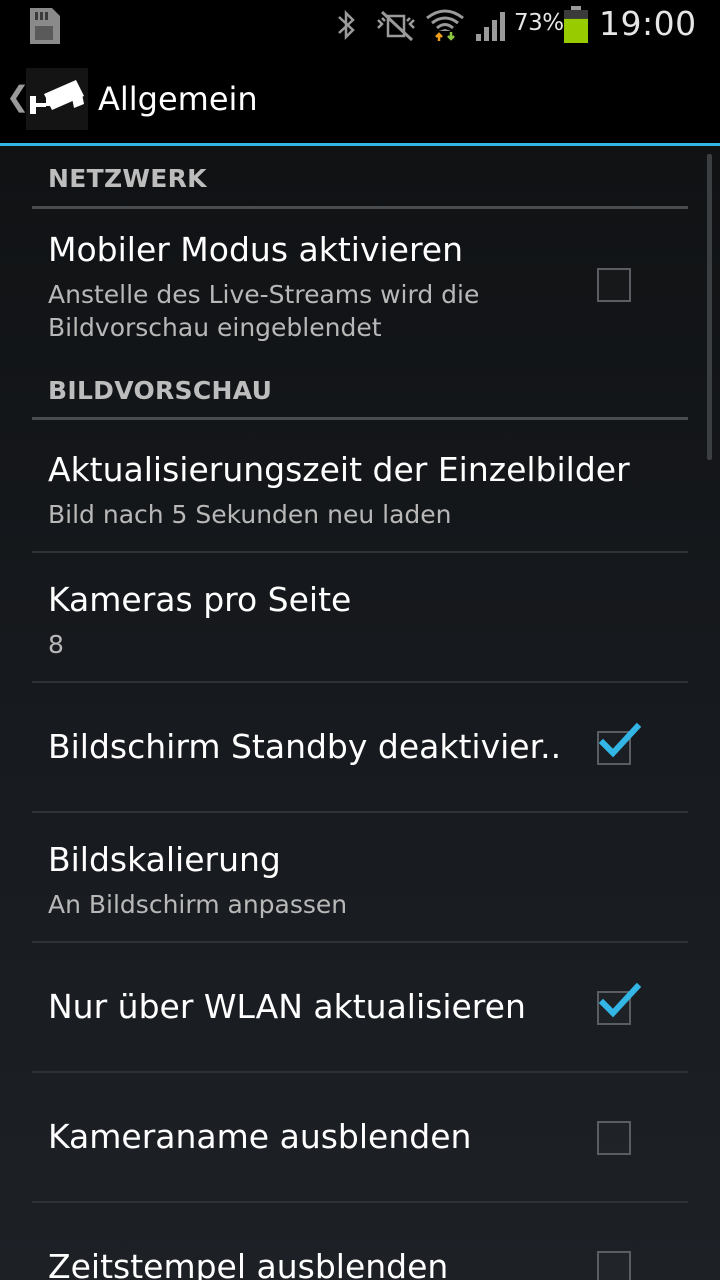 This screenshot has height=1280, width=720. What do you see at coordinates (445, 25) in the screenshot?
I see `wifi-icon` at bounding box center [445, 25].